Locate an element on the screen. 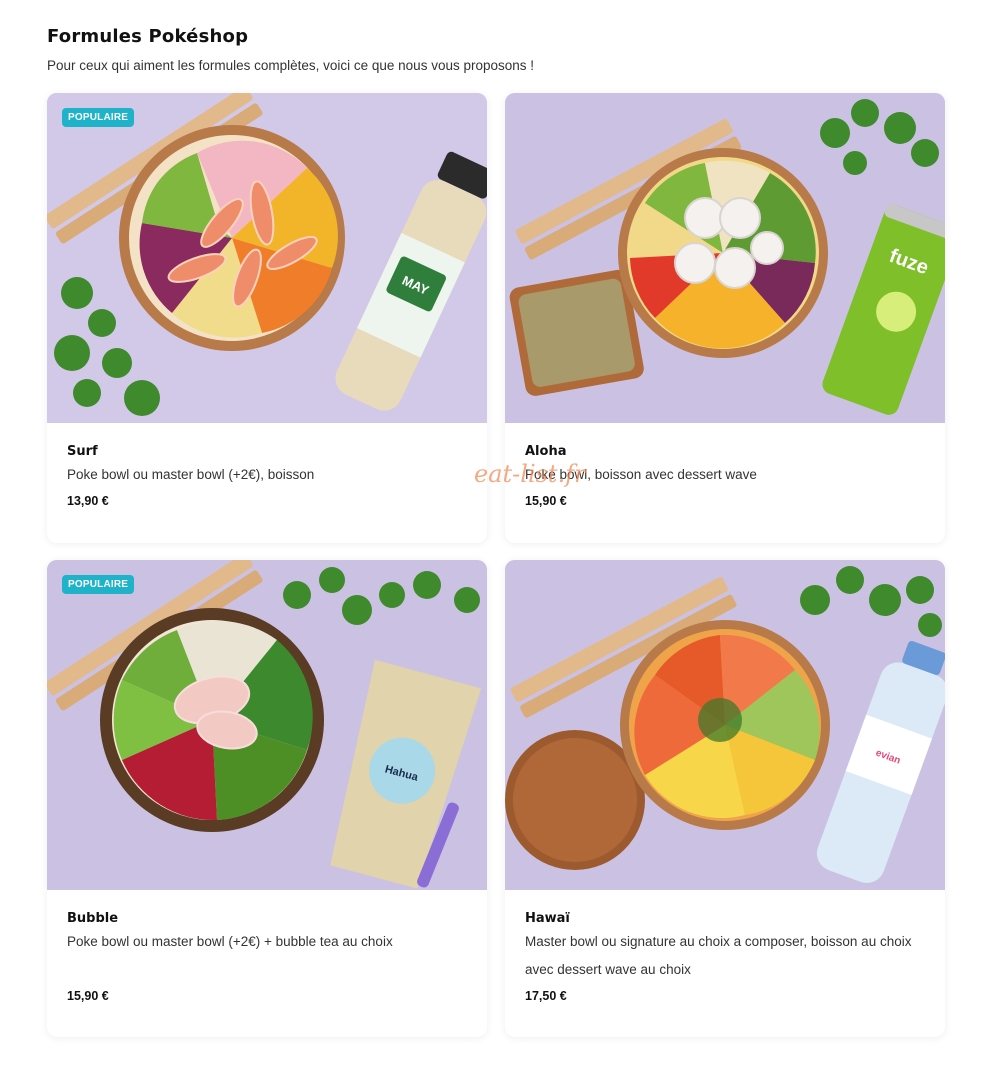 The image size is (989, 1069). poke-bowl-with-cake-and-can-icon: fuze is located at coordinates (725, 258).